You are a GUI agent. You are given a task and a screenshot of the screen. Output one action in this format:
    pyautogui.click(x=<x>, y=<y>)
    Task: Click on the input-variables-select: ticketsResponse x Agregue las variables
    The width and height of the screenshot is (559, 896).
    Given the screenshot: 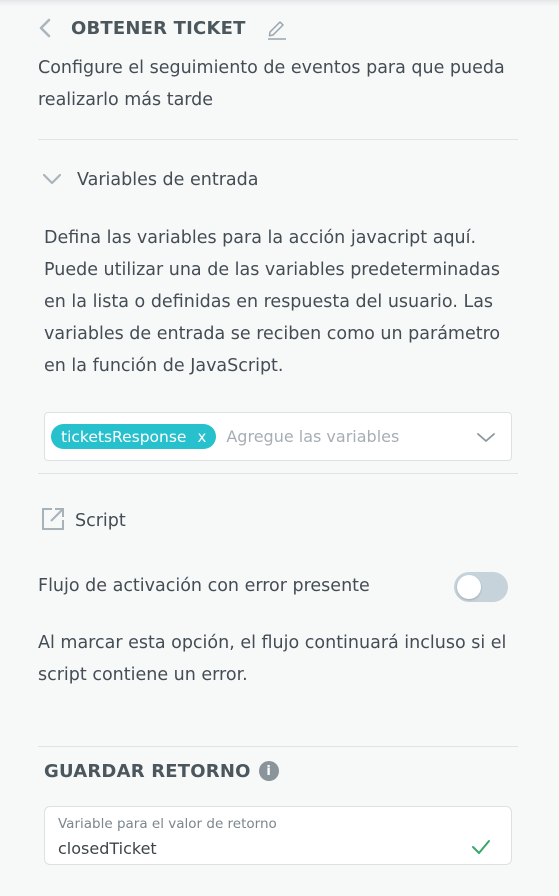 What is the action you would take?
    pyautogui.click(x=278, y=436)
    